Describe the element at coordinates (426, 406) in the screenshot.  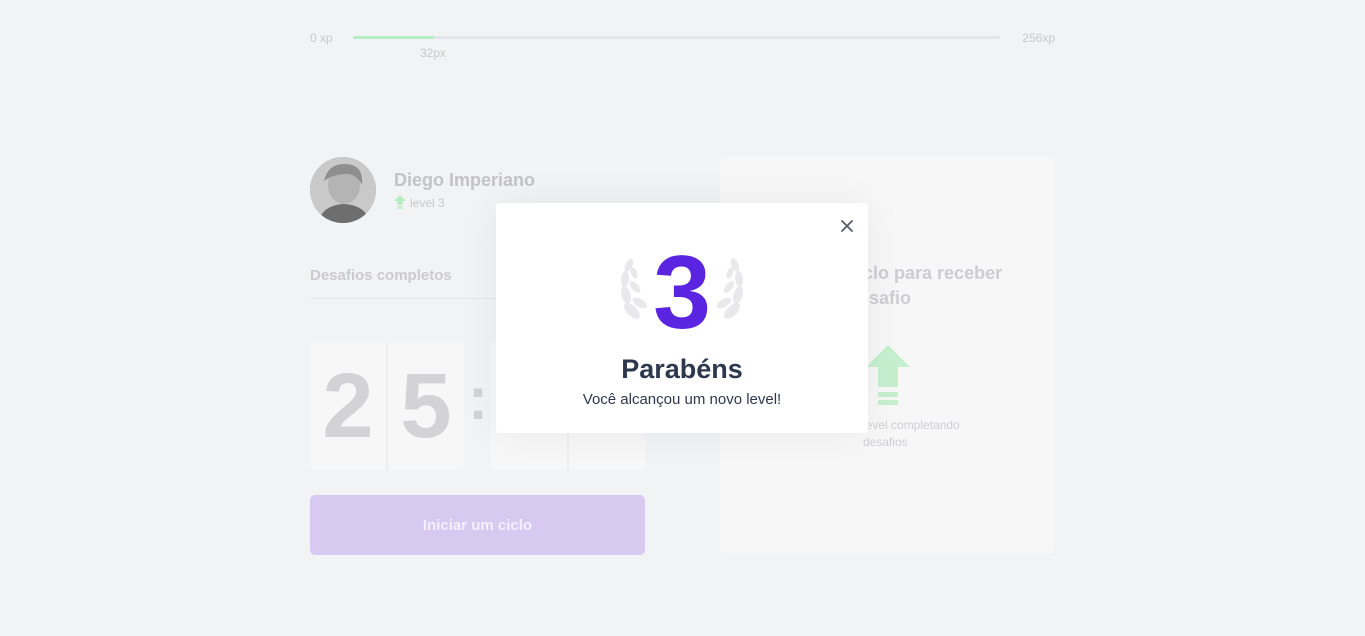
I see `minute-digit-2: 5` at that location.